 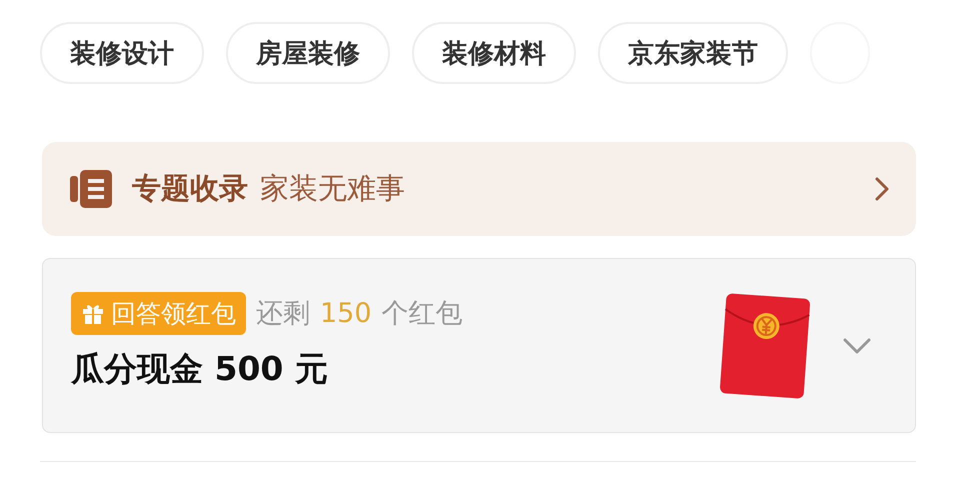 I want to click on remaining-count: 150, so click(x=346, y=313).